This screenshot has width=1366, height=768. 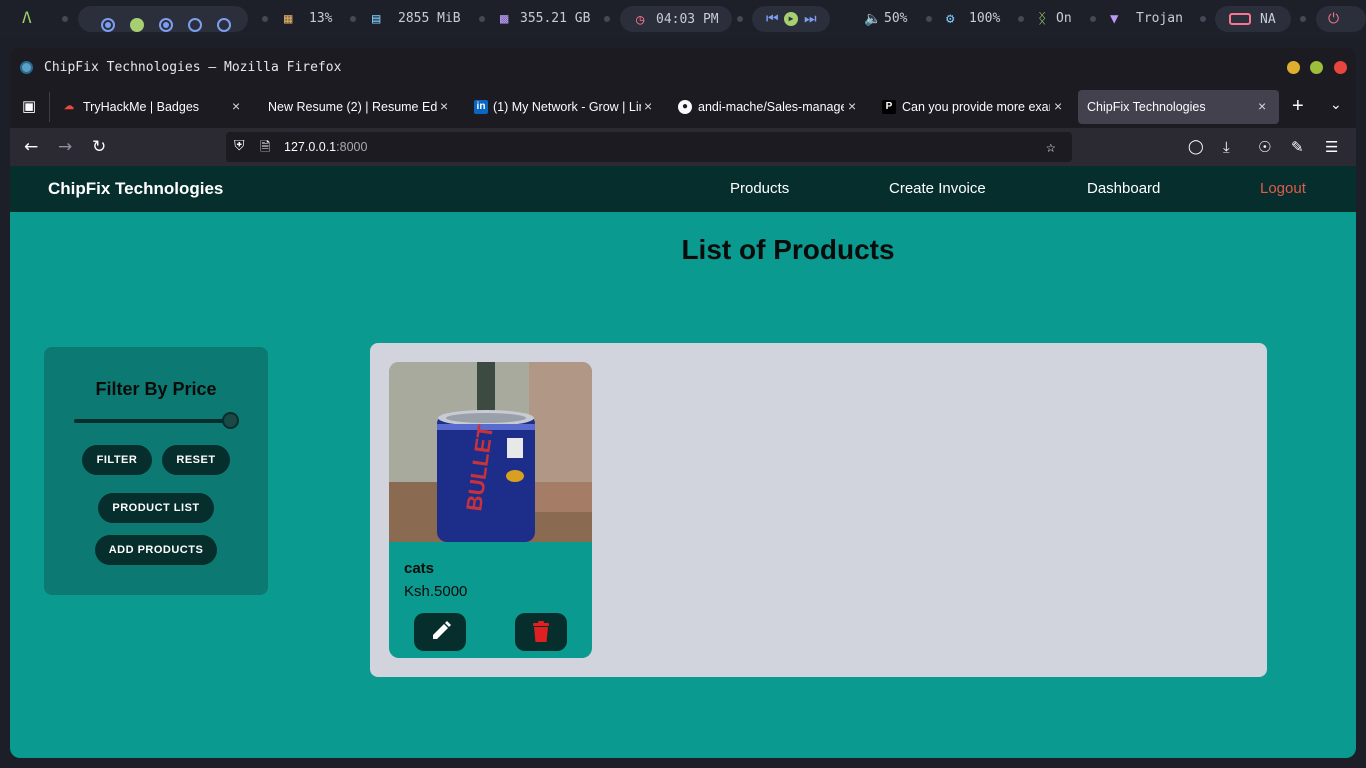 I want to click on tab-divider, so click(x=49, y=107).